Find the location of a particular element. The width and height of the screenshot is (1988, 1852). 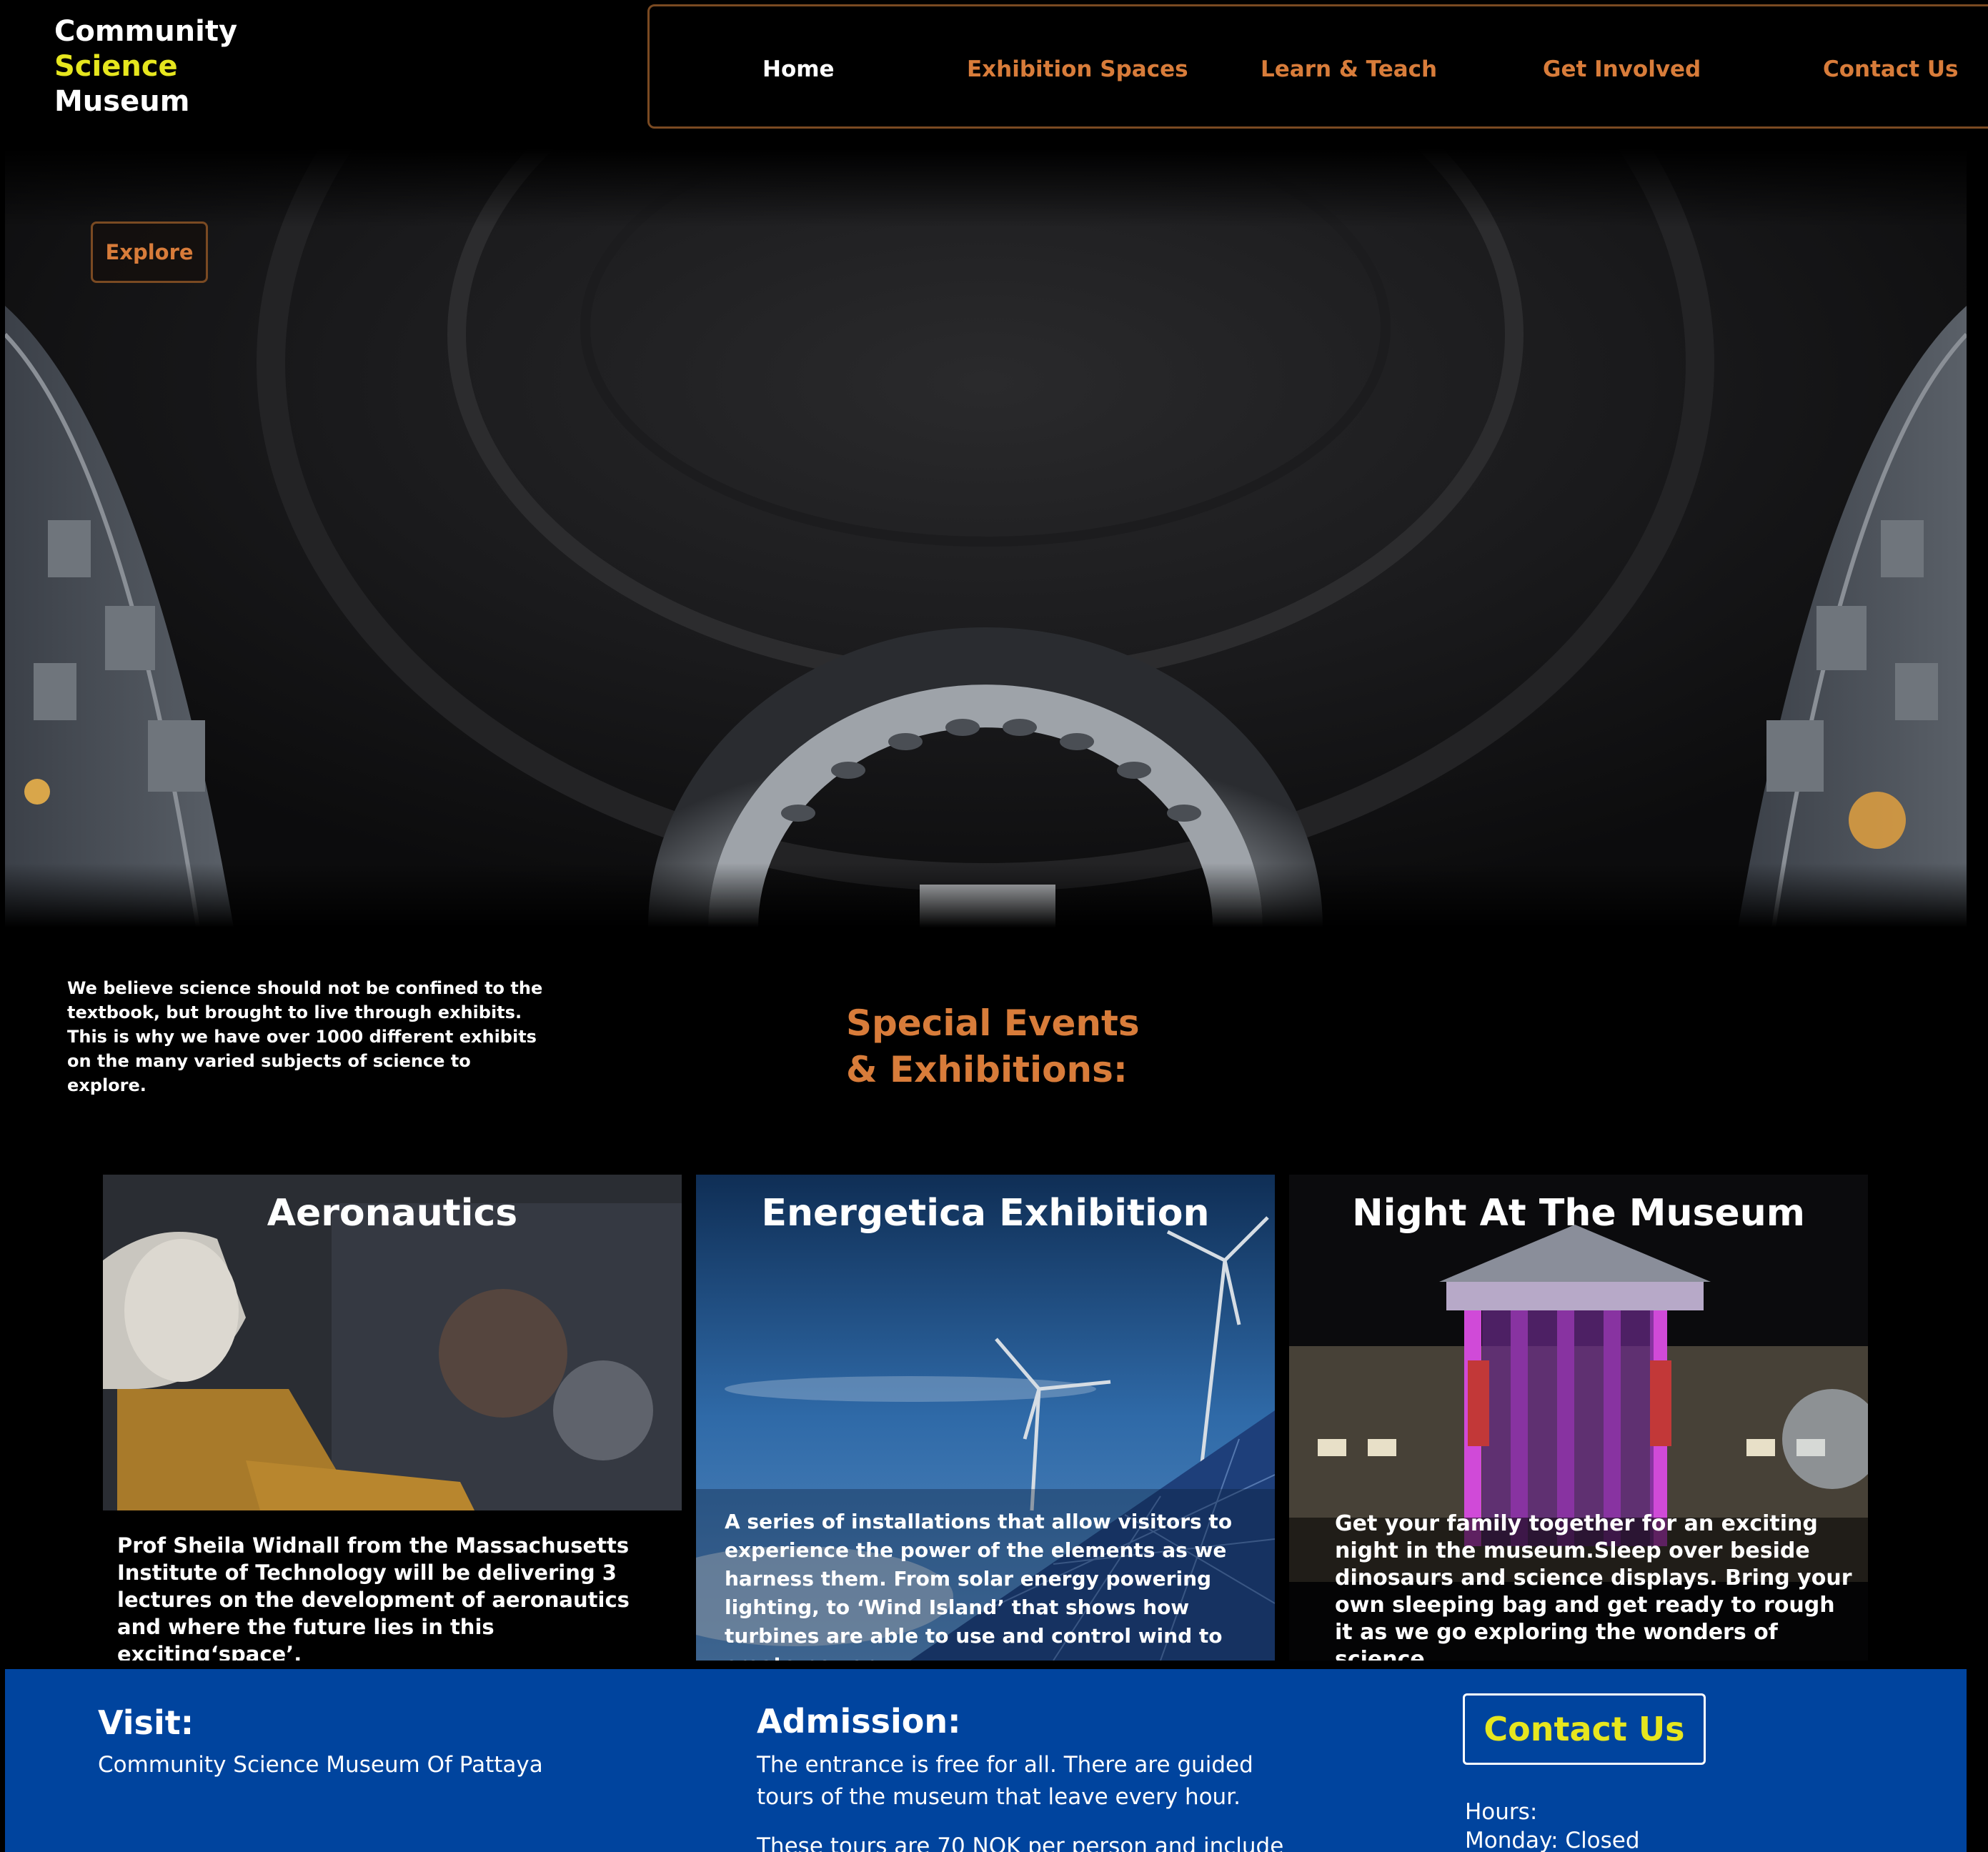

hours-label: Hours: is located at coordinates (1501, 1812).